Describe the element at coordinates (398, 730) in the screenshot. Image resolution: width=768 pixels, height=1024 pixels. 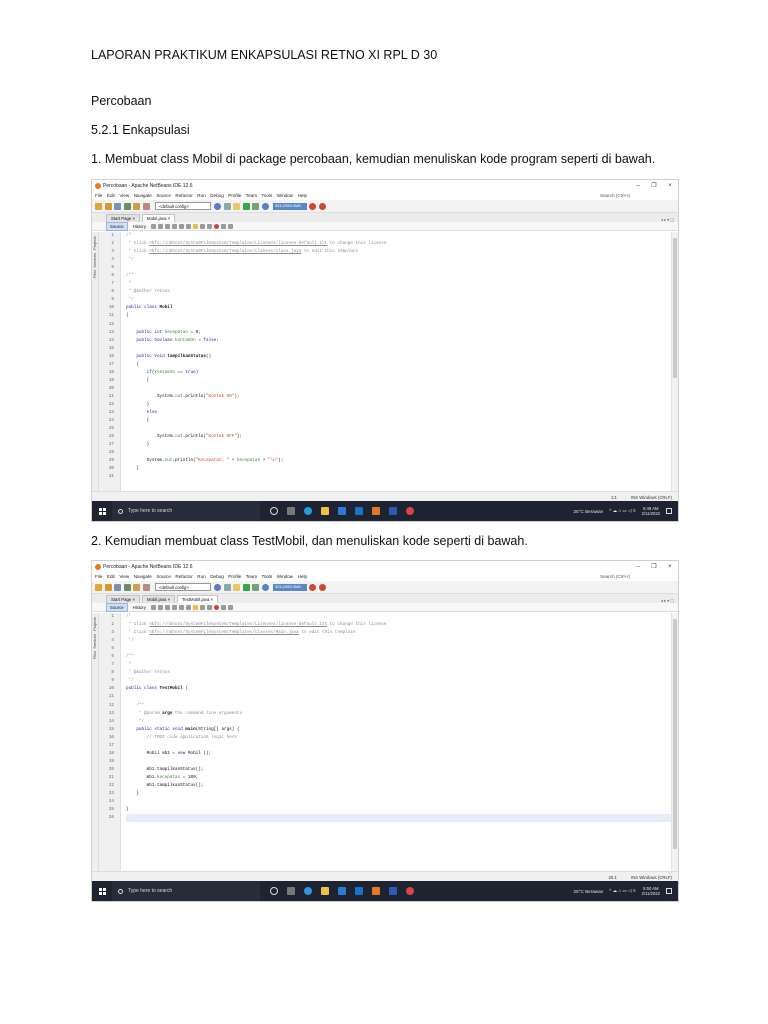
I see `code-line: public static void main(String[] args) {` at that location.